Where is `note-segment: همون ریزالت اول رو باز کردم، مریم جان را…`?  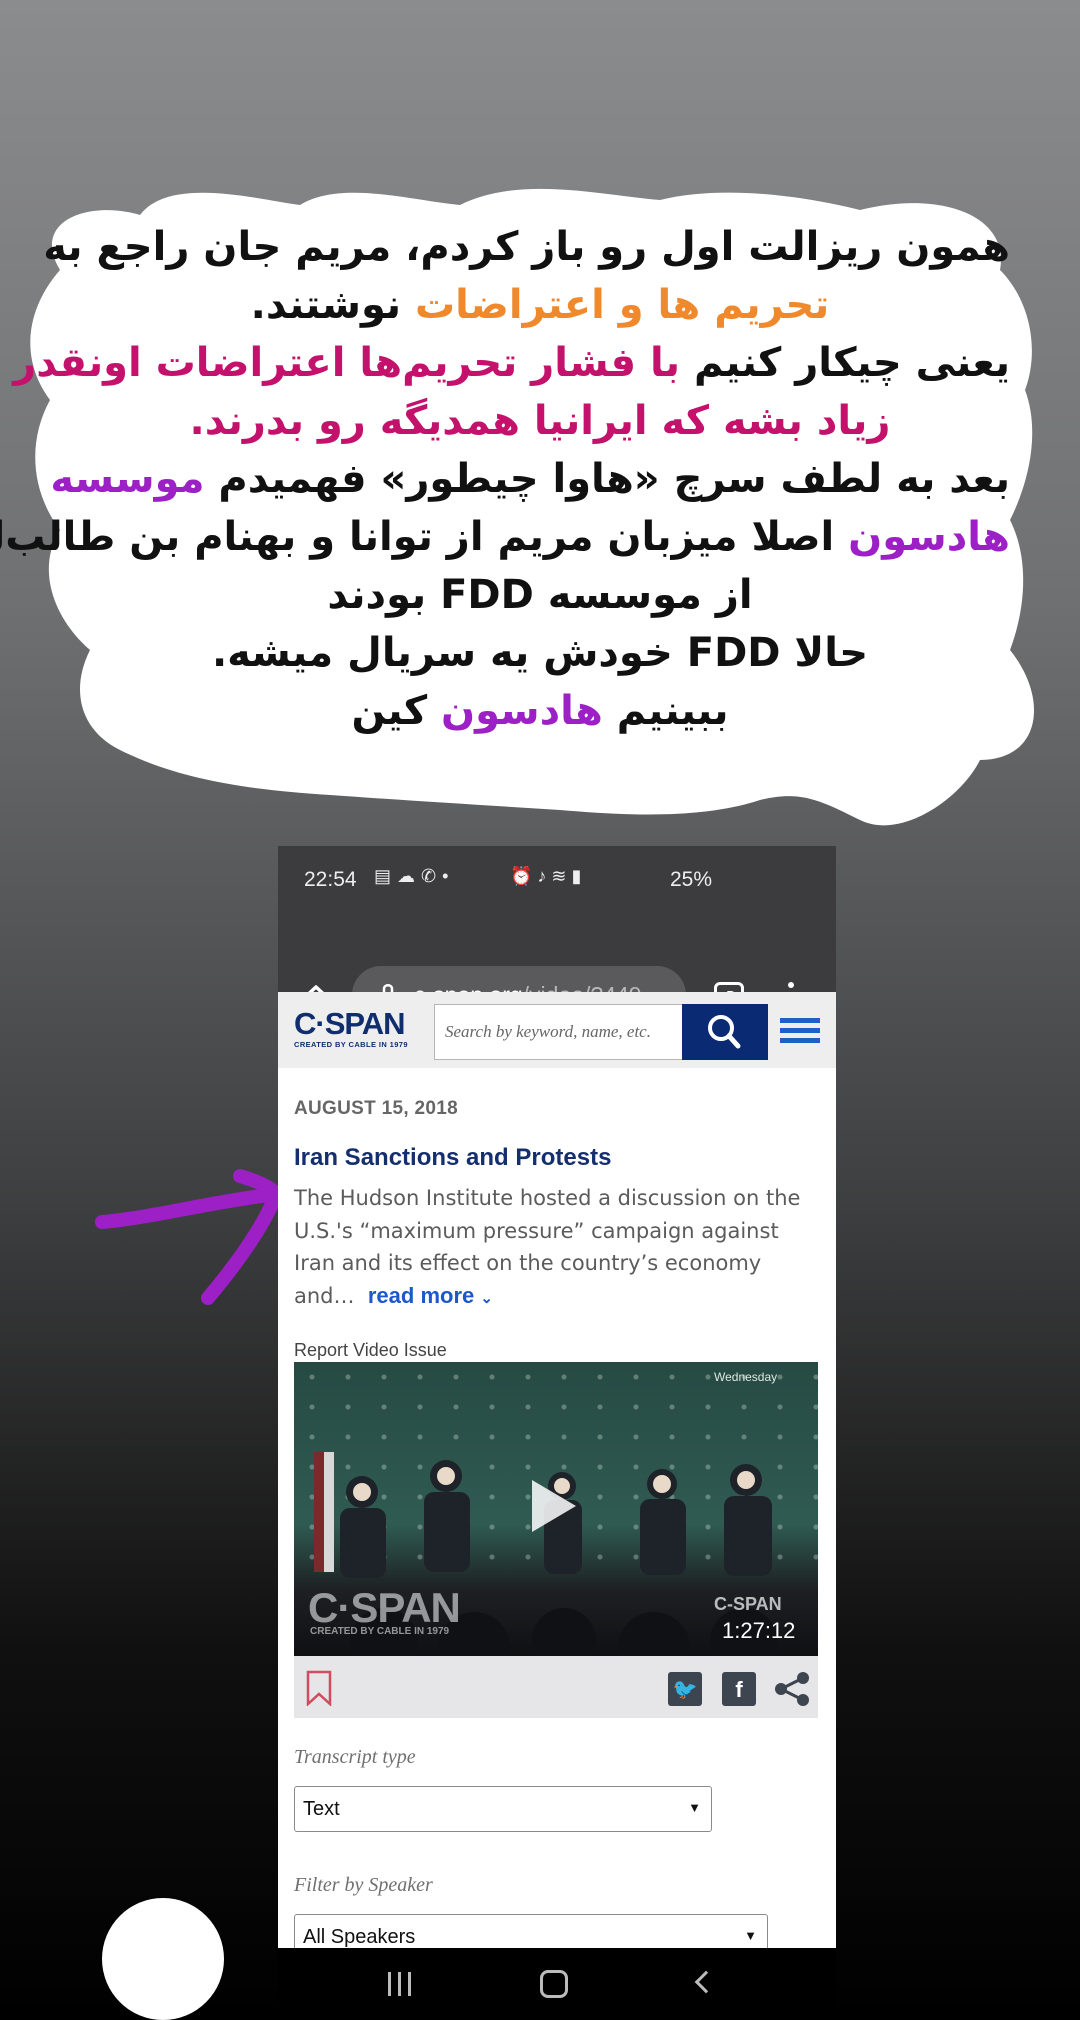
note-segment: همون ریزالت اول رو باز کردم، مریم جان را… is located at coordinates (526, 247).